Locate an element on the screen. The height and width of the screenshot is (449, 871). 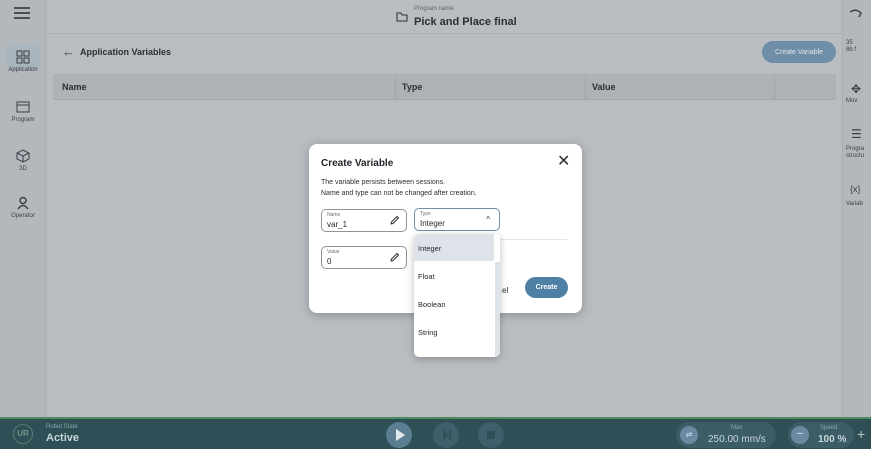
play-icon is located at coordinates (400, 435).